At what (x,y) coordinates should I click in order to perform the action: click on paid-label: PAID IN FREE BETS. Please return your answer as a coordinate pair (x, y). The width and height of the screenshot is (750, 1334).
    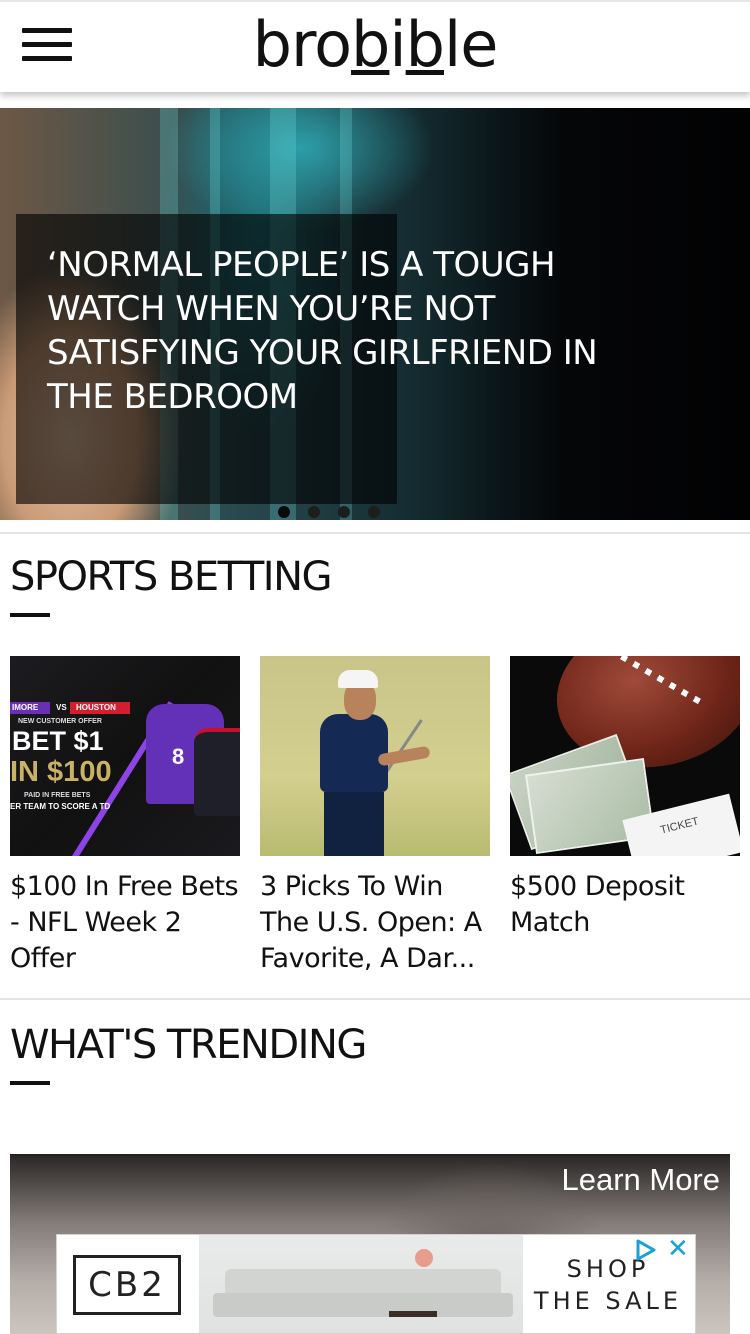
    Looking at the image, I should click on (57, 795).